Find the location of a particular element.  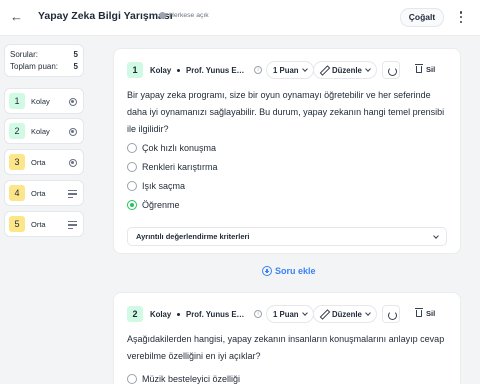

option-label: Çok hızlı konuşma is located at coordinates (179, 148).